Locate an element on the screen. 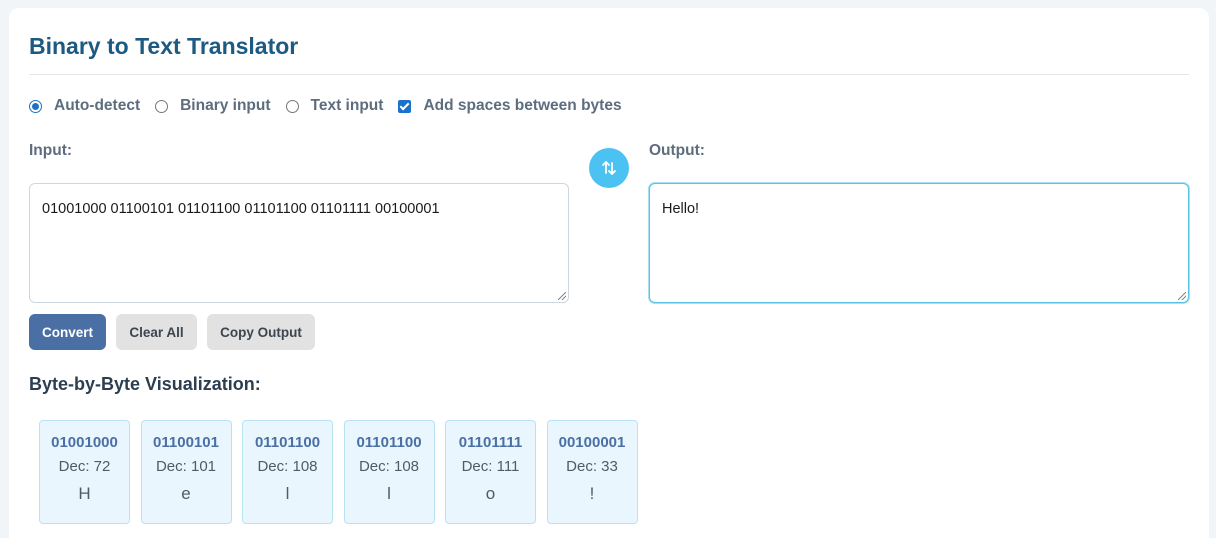 The height and width of the screenshot is (538, 1216). byte-binary: 01100101 is located at coordinates (186, 442).